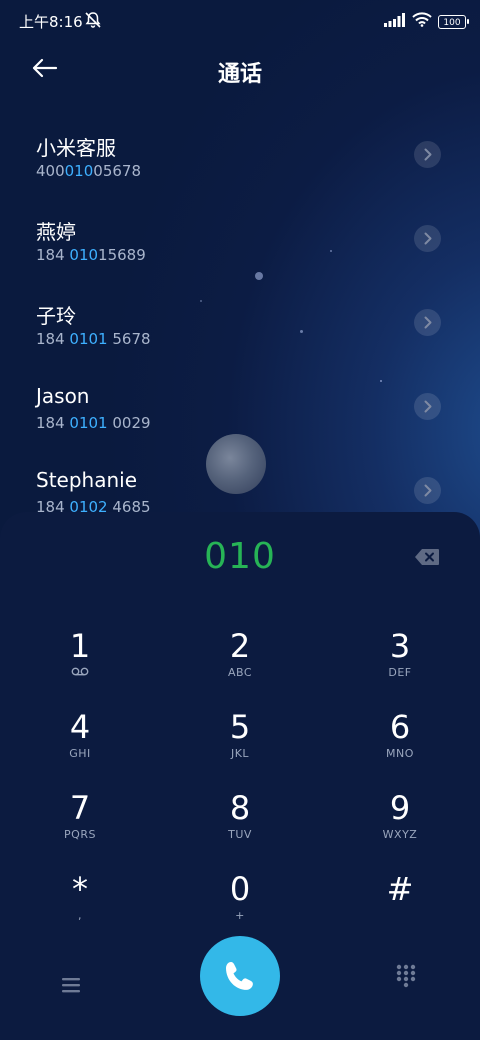 This screenshot has height=1040, width=480. Describe the element at coordinates (395, 21) in the screenshot. I see `signal-icon` at that location.